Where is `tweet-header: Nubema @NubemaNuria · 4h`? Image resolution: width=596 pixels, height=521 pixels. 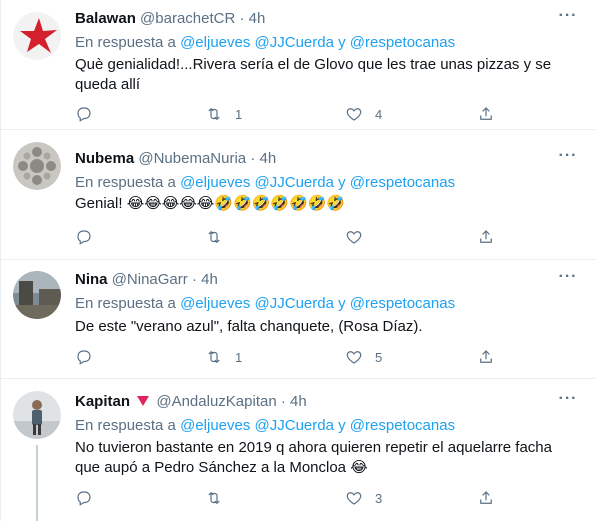 tweet-header: Nubema @NubemaNuria · 4h is located at coordinates (325, 159).